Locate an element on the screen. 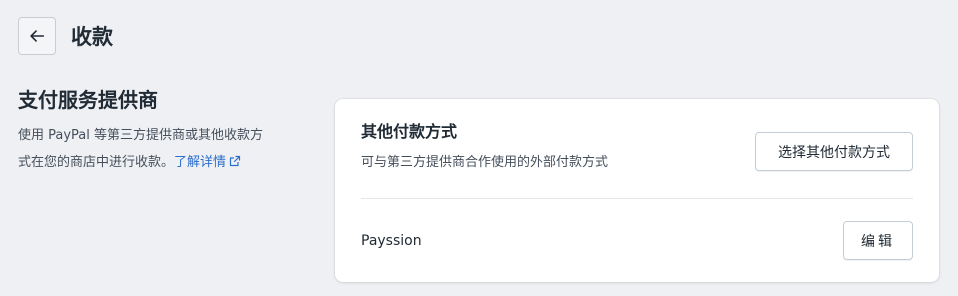 The height and width of the screenshot is (296, 958). learn-more-link: 了解详情 is located at coordinates (207, 162).